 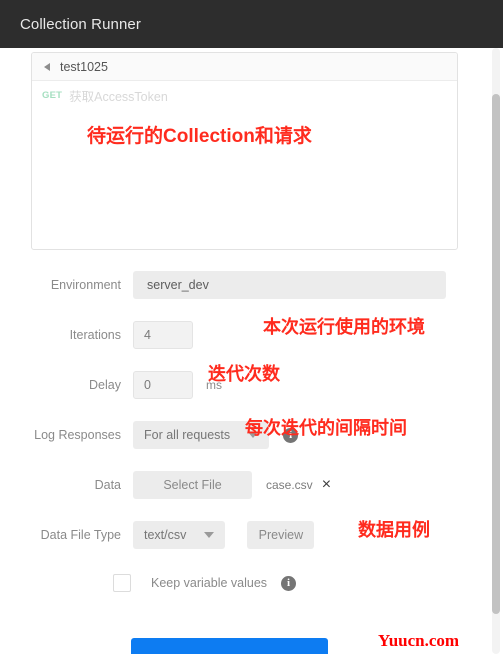 What do you see at coordinates (52, 95) in the screenshot?
I see `request-method: GET` at bounding box center [52, 95].